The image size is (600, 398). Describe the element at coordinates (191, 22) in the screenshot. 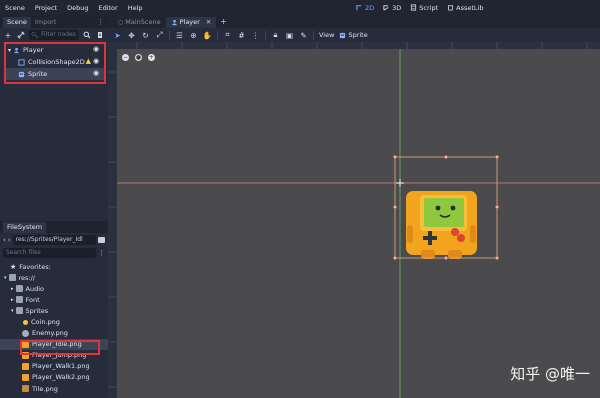

I see `scene-tab-player: Player ✕` at that location.